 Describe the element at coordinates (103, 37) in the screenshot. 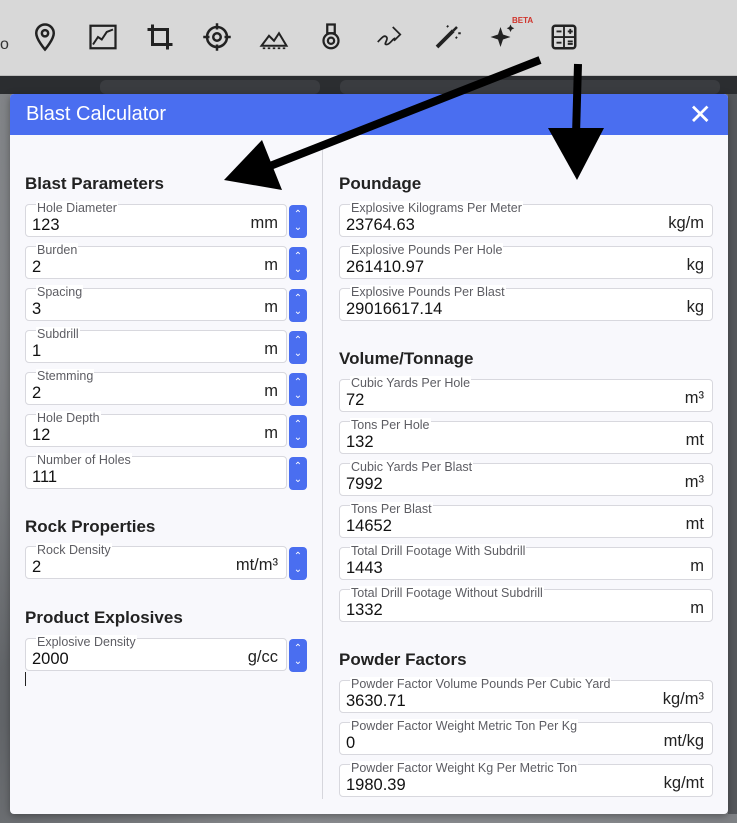

I see `profile-chart-icon` at that location.